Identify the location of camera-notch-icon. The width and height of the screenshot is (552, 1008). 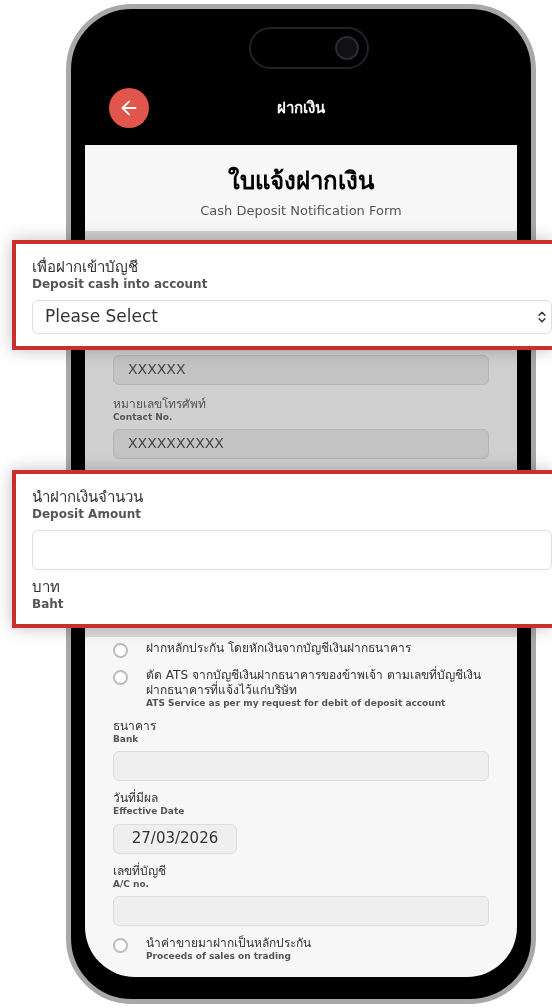
(309, 48).